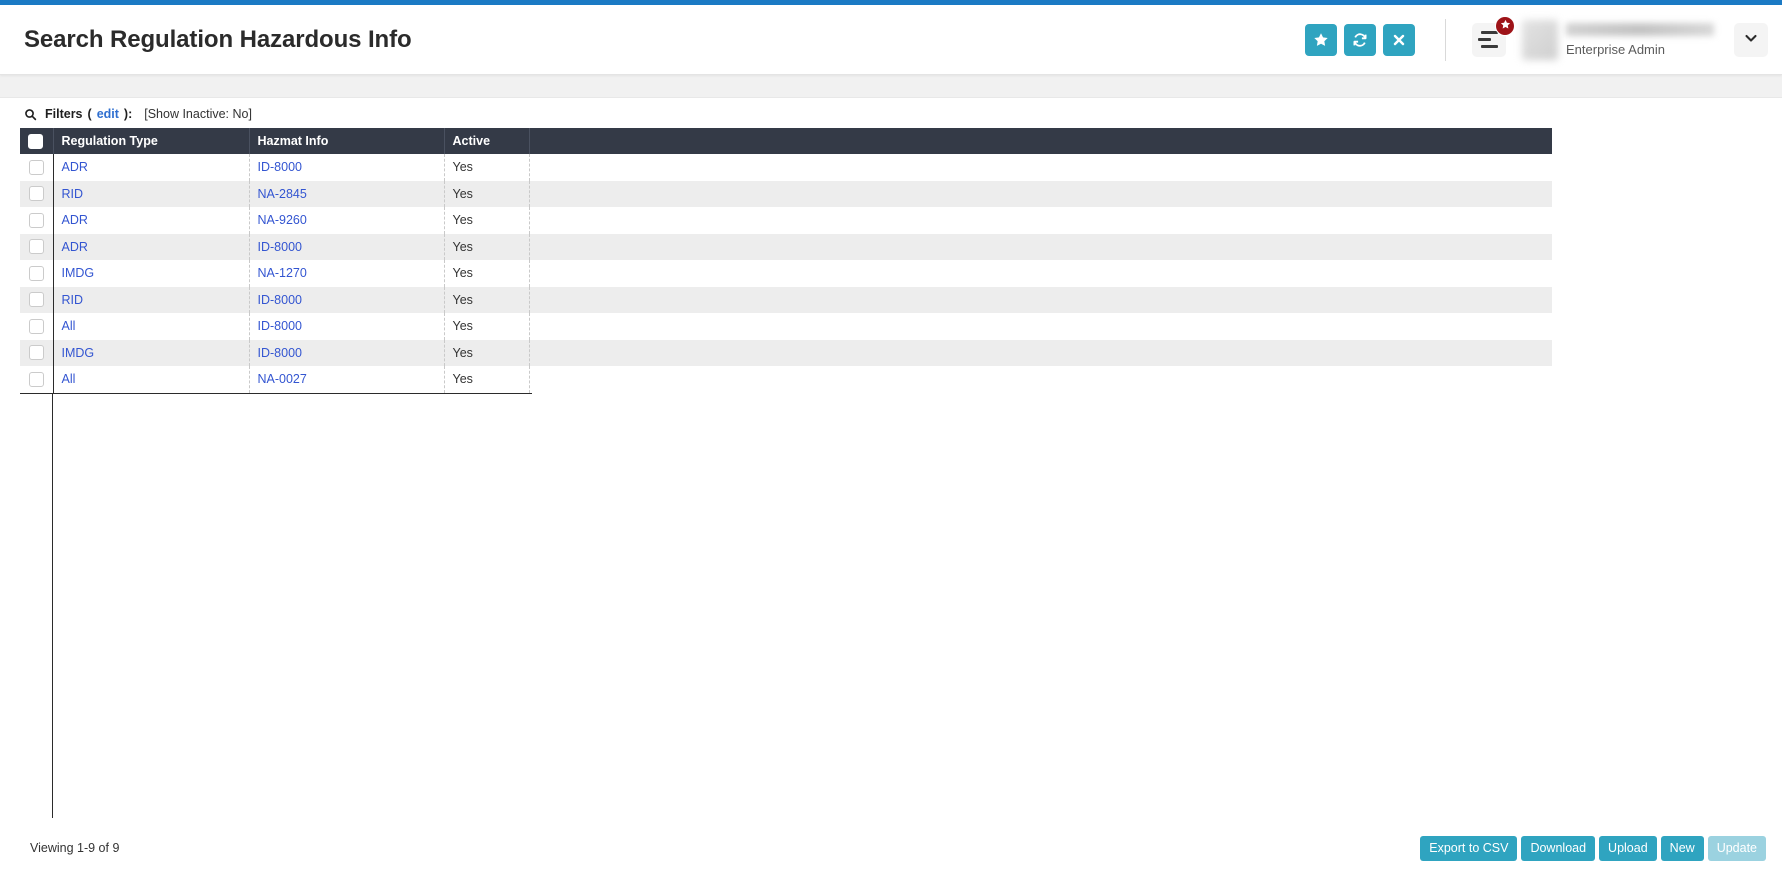 Image resolution: width=1782 pixels, height=878 pixels. I want to click on star-icon, so click(1505, 26).